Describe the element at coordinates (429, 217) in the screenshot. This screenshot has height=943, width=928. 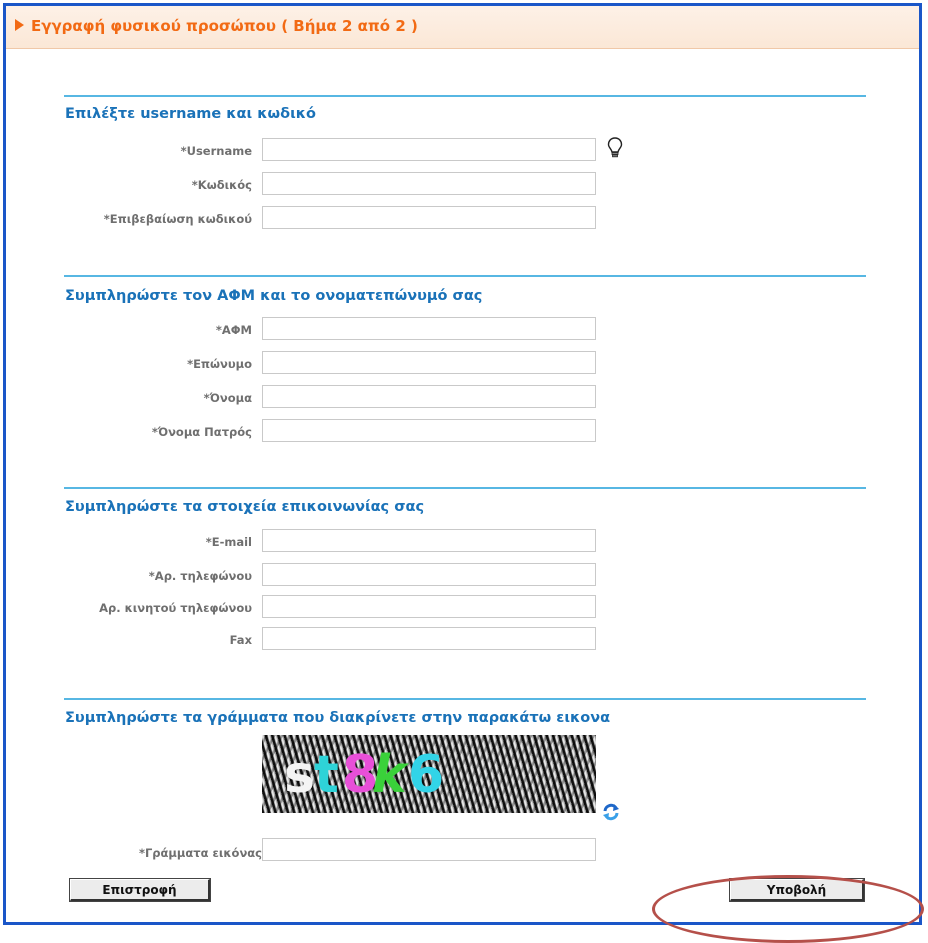
I see `confirm-password-input` at that location.